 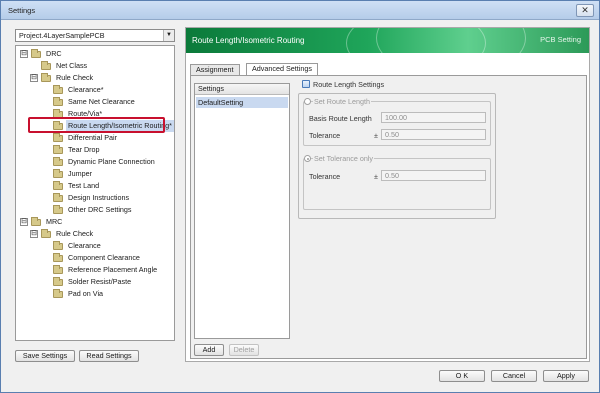 I want to click on tree-item: Jumper, so click(x=95, y=174).